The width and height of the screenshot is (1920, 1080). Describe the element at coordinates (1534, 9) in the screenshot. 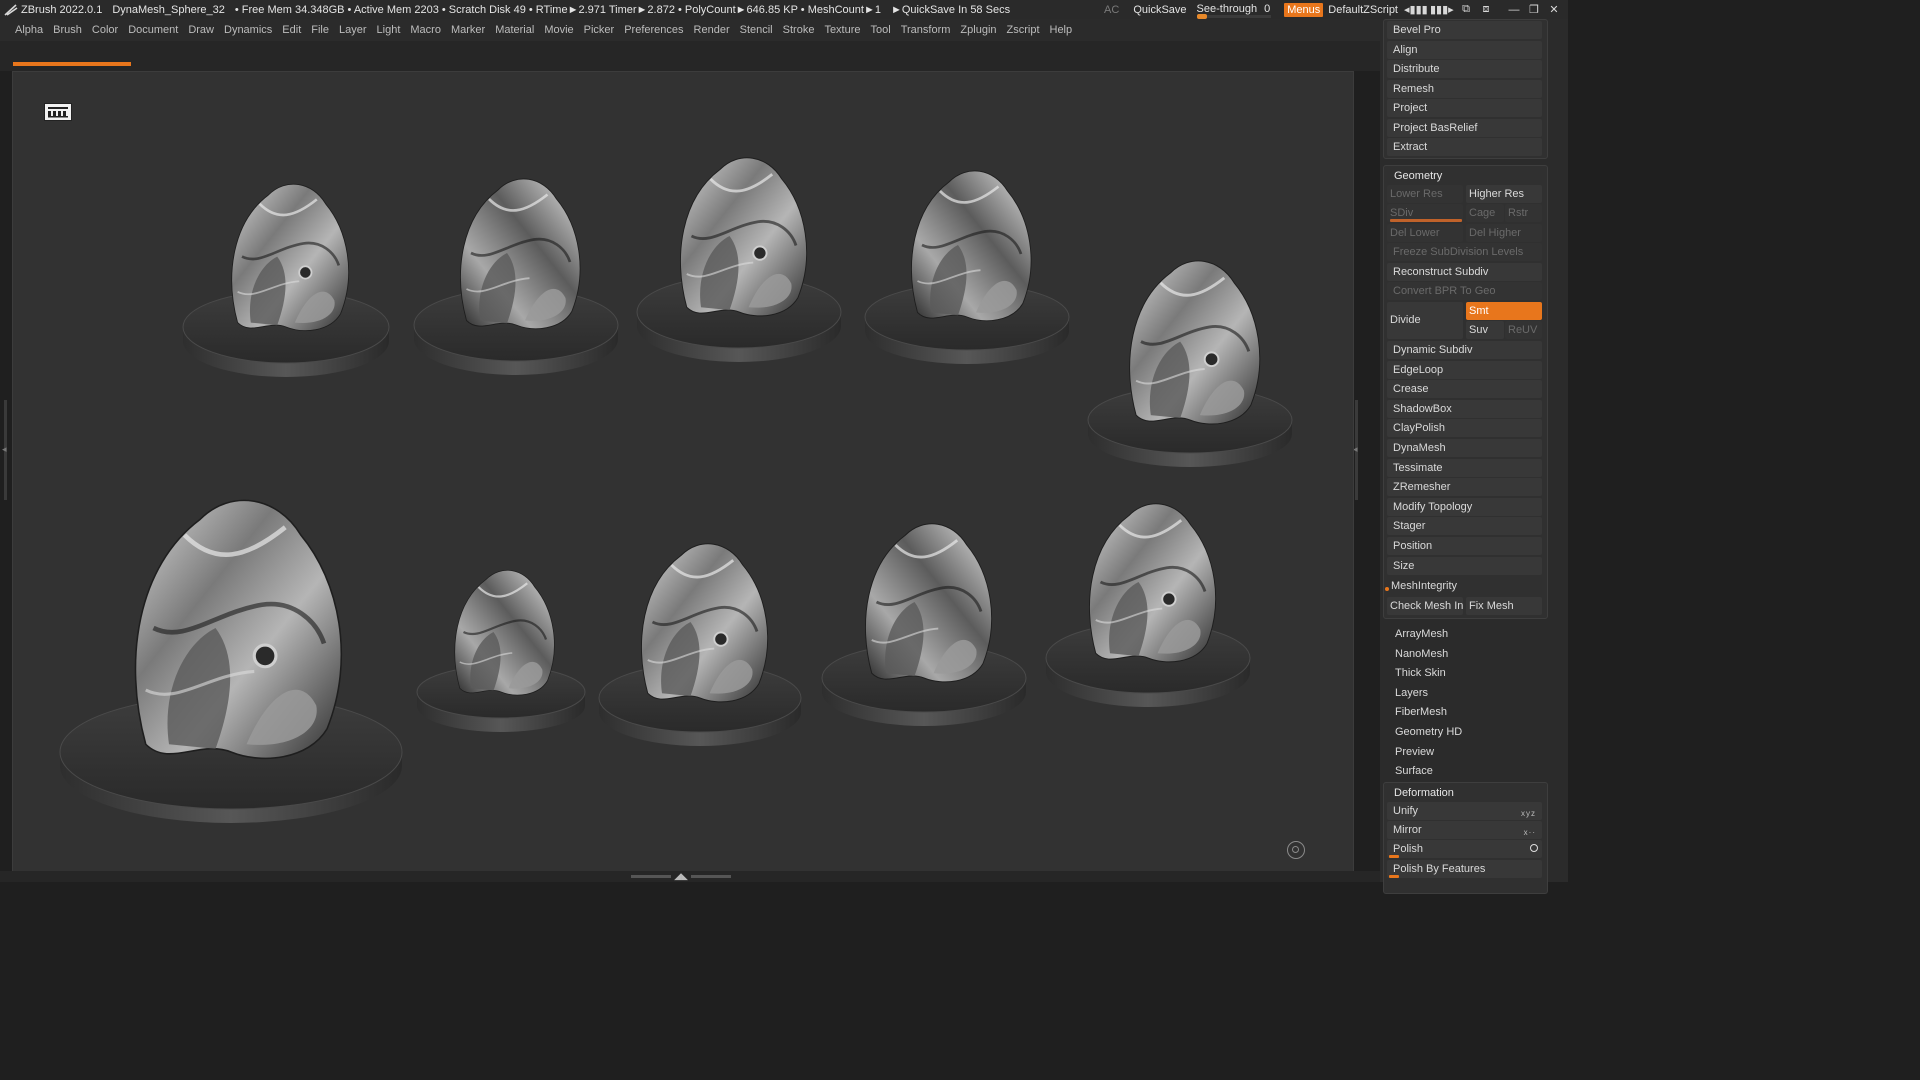

I see `restore-icon: ❐` at that location.